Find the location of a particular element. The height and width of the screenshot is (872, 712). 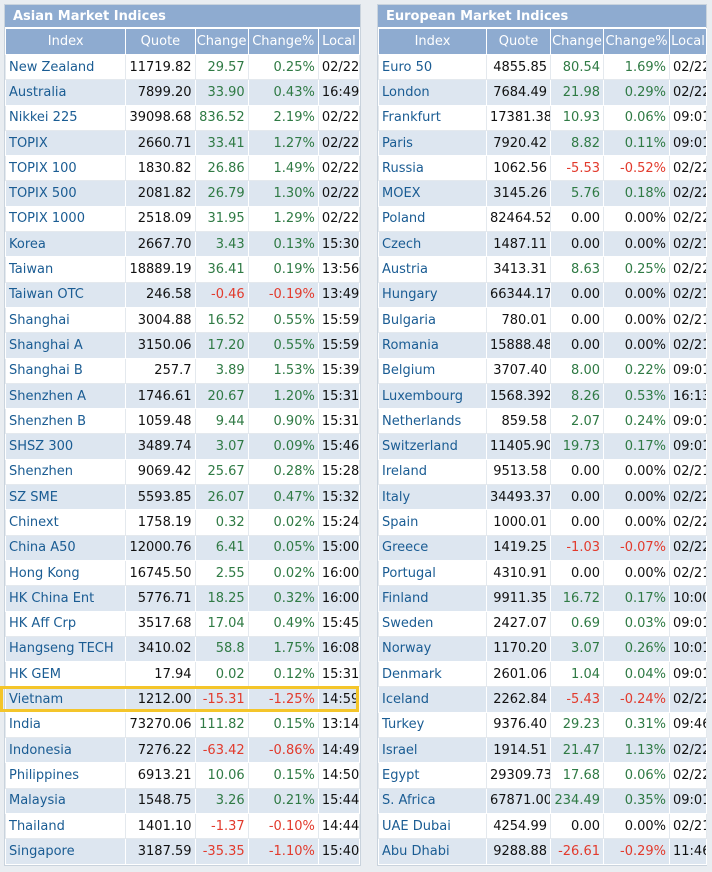

index-name-link: Israel is located at coordinates (432, 750).